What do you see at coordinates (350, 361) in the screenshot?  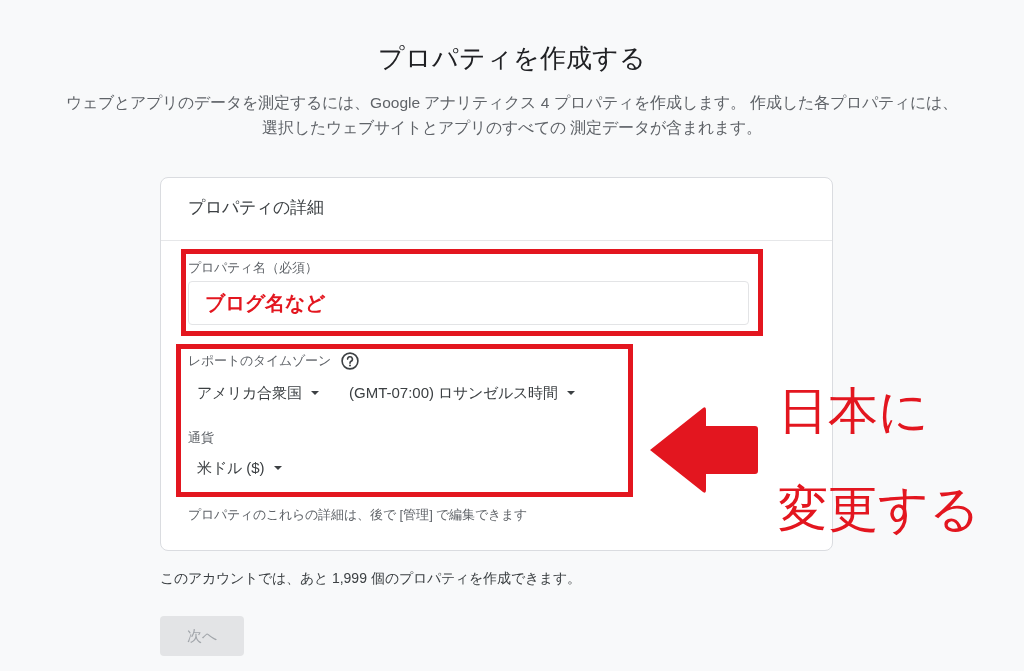 I see `help-icon` at bounding box center [350, 361].